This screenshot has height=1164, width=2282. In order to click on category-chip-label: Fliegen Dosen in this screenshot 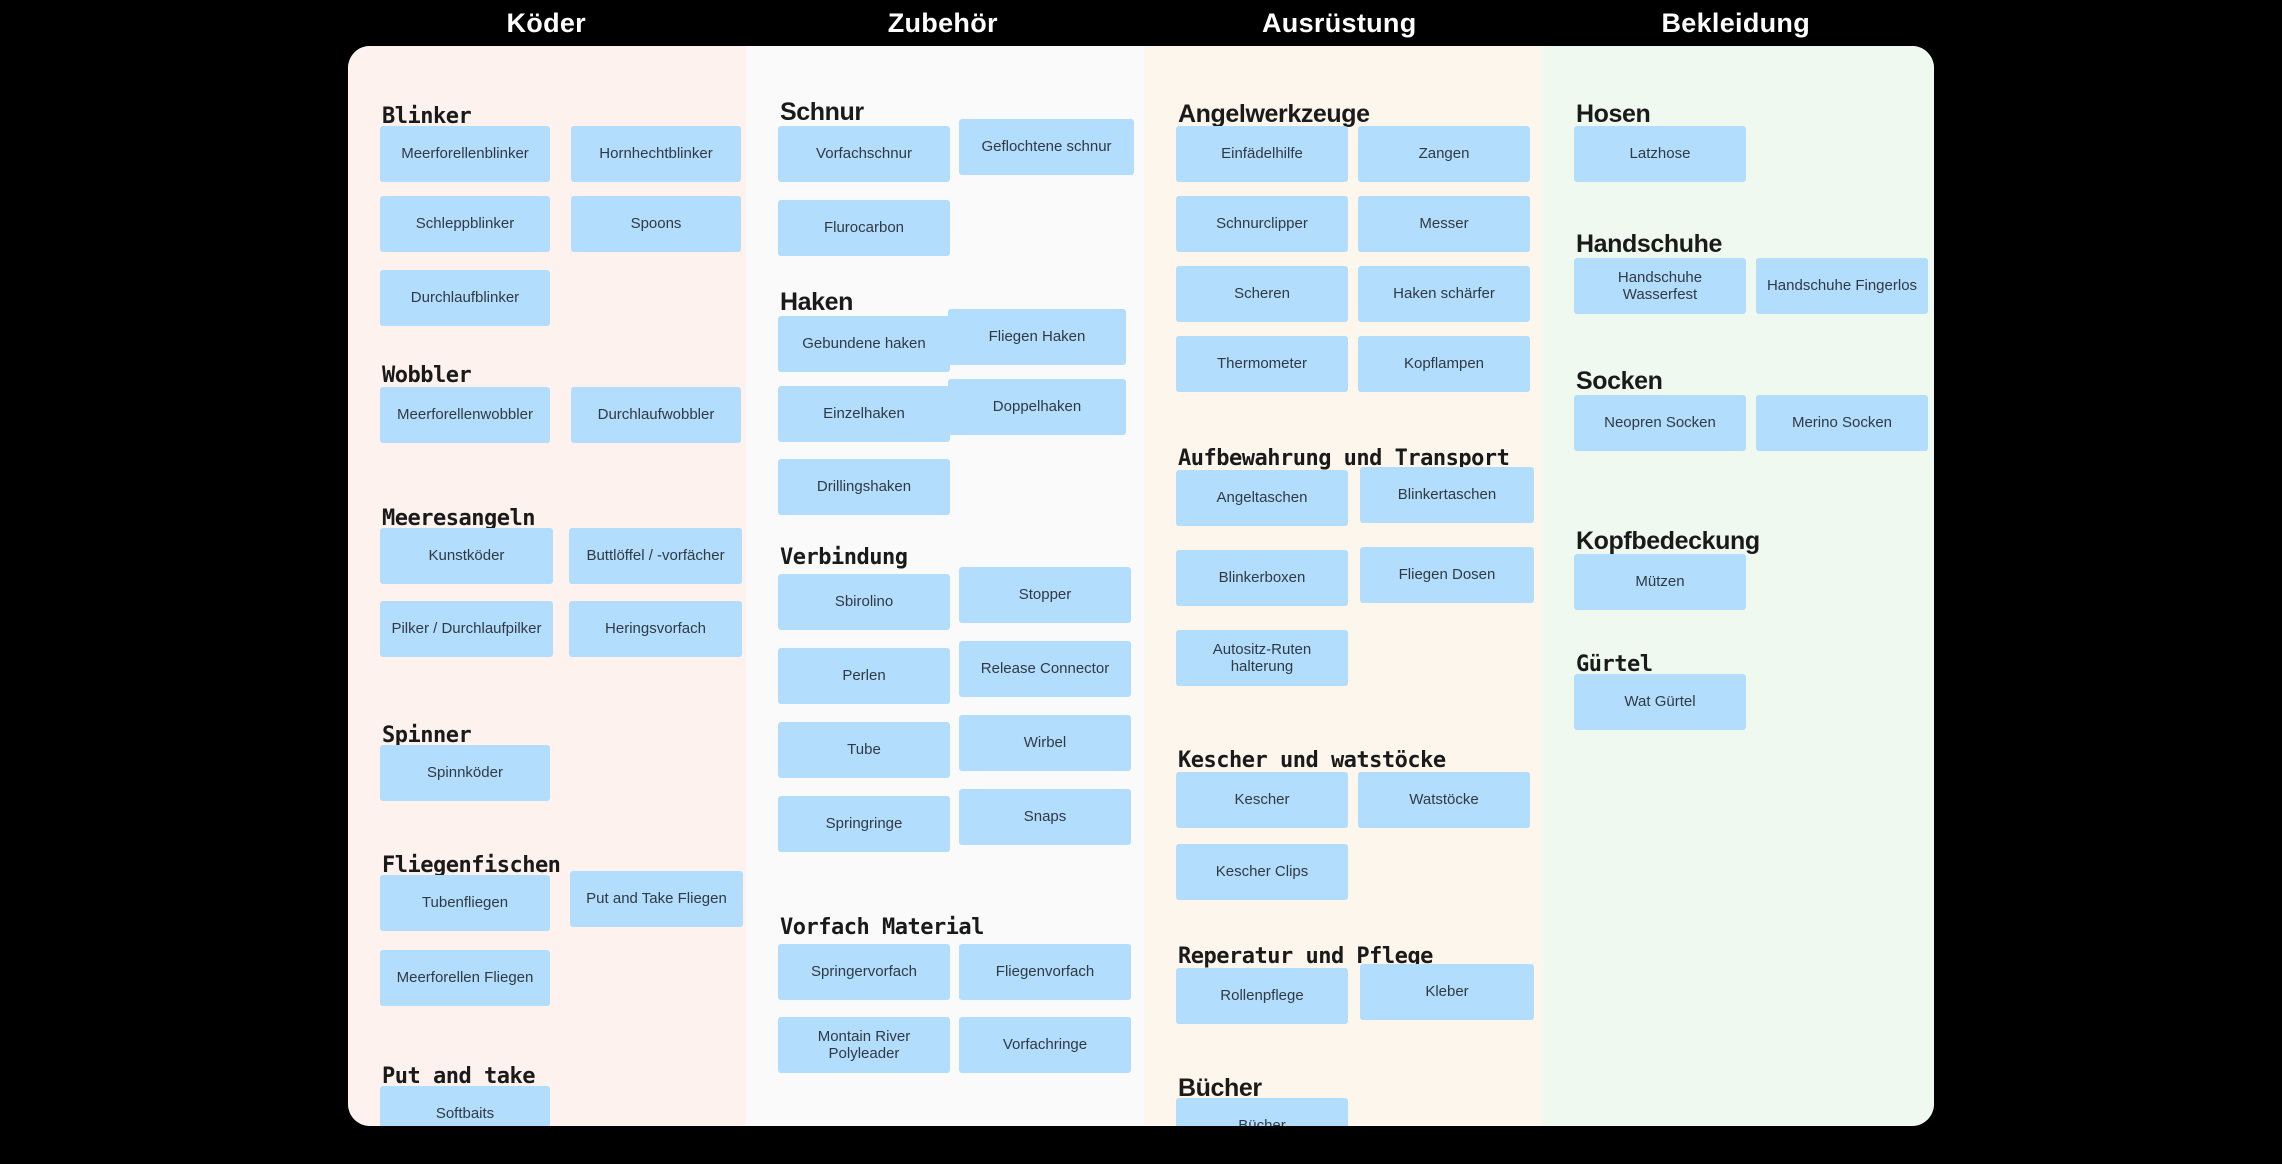, I will do `click(1447, 575)`.